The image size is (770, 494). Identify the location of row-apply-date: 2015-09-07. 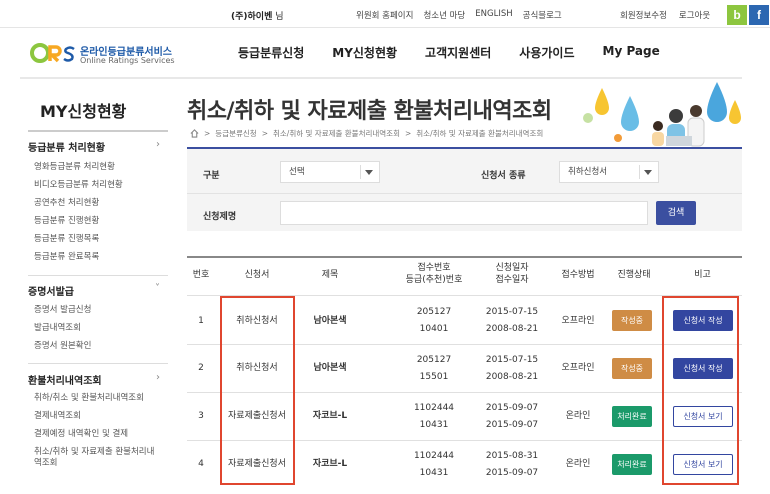
(512, 408).